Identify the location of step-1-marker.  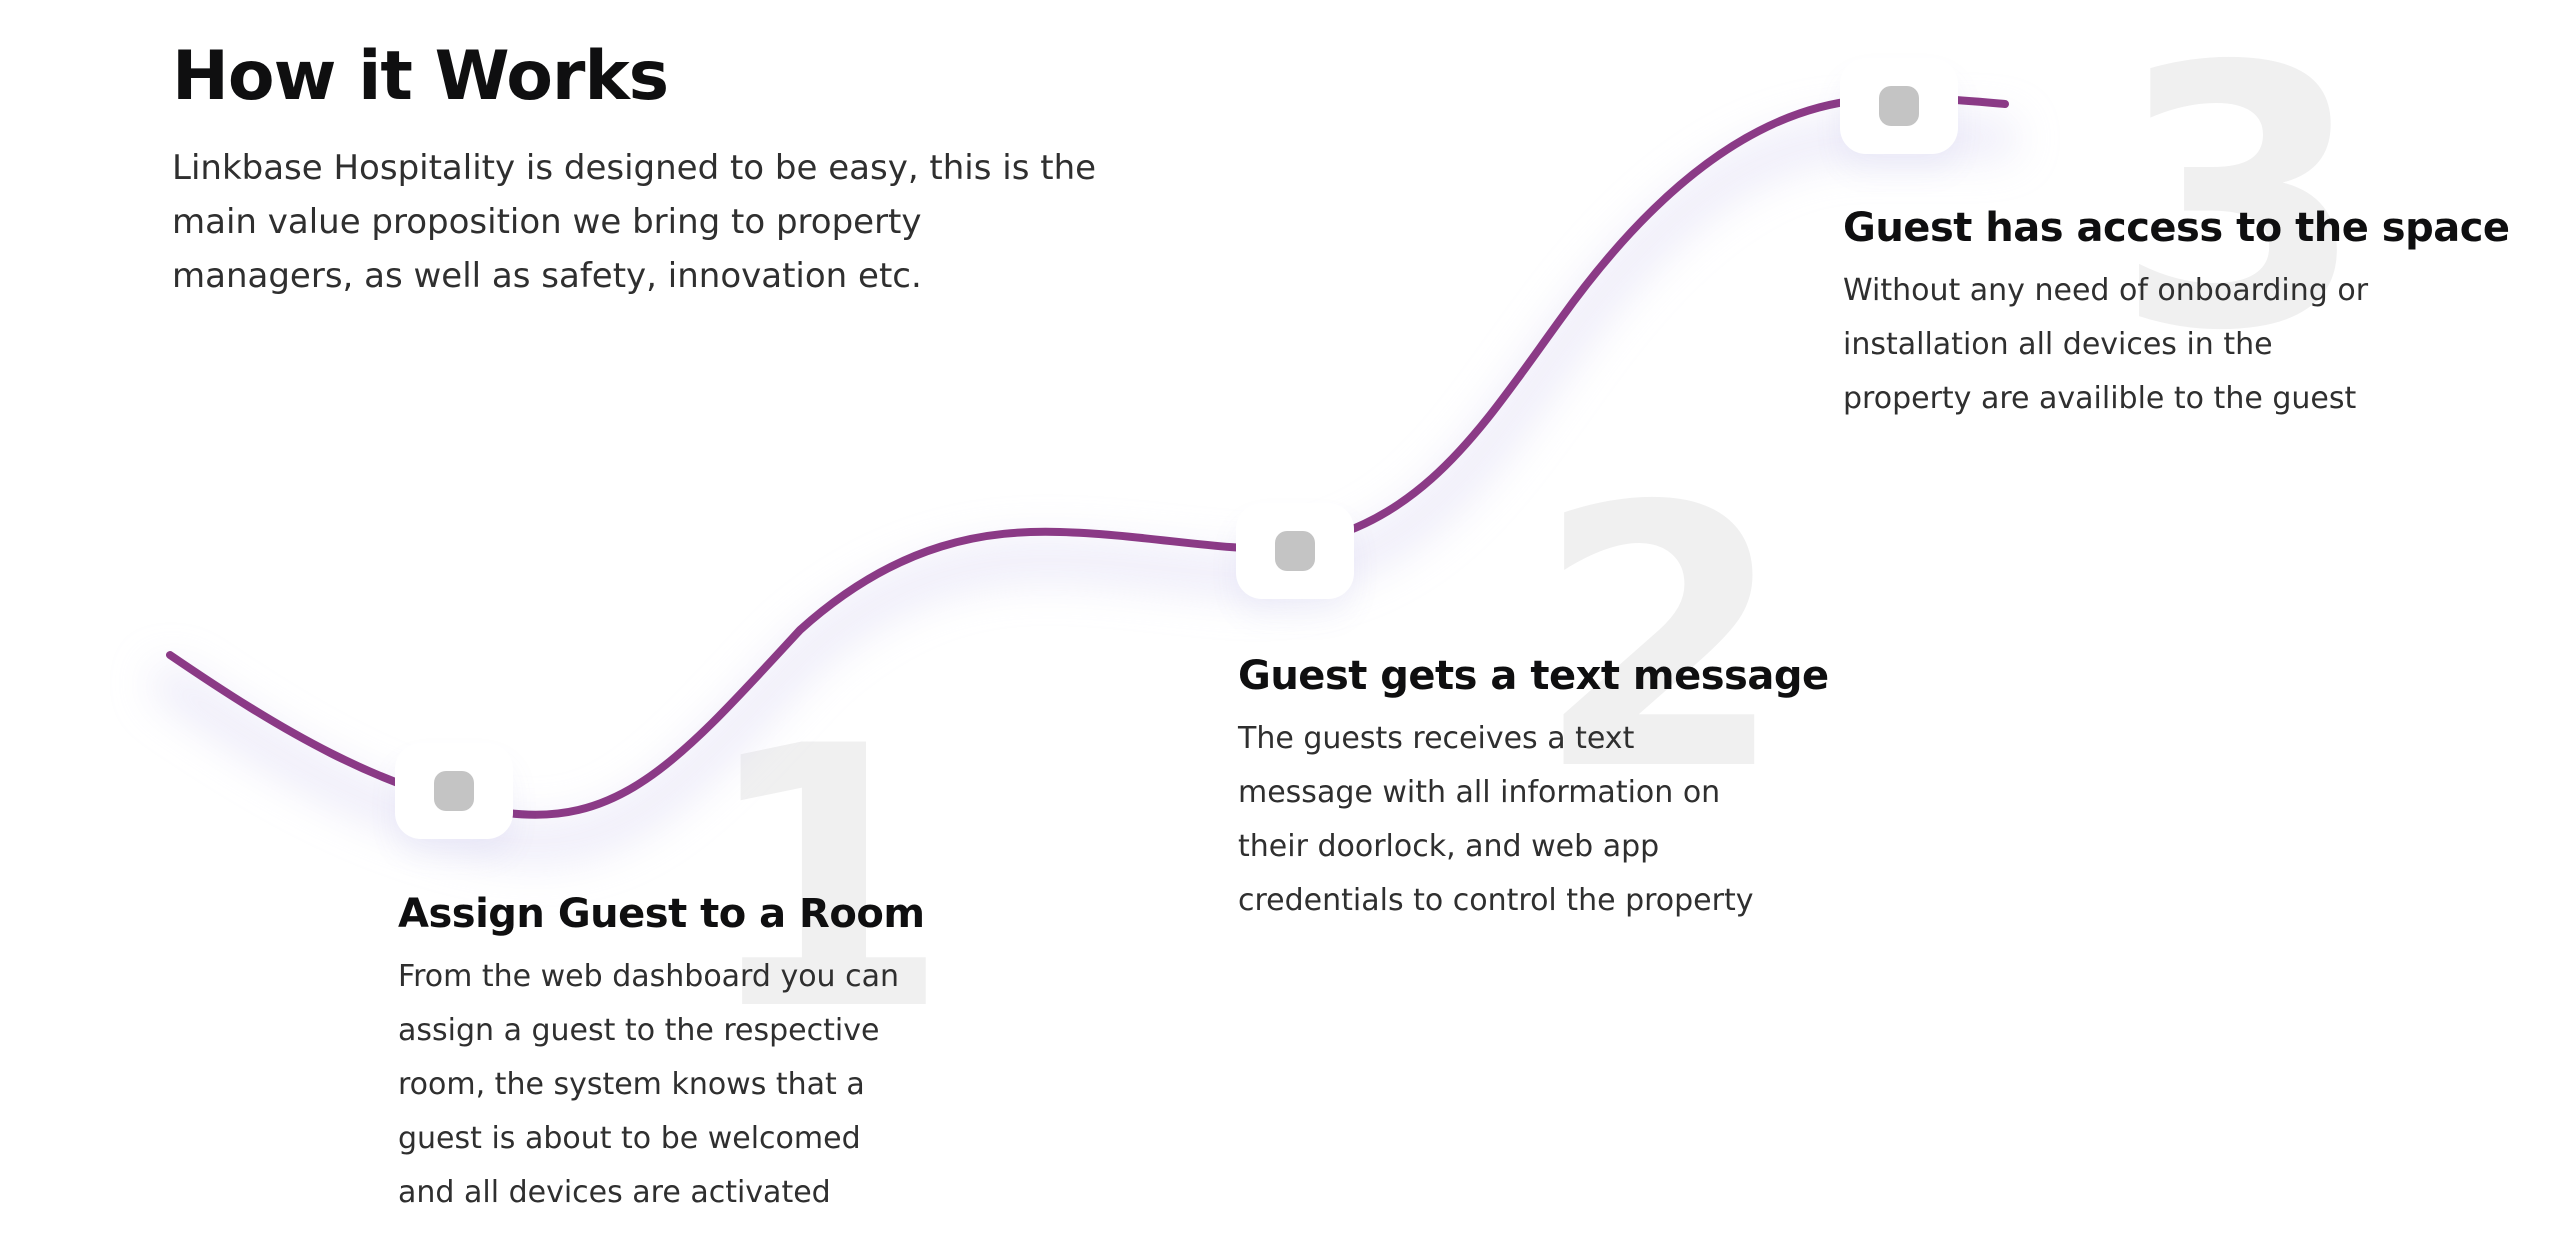
(454, 791).